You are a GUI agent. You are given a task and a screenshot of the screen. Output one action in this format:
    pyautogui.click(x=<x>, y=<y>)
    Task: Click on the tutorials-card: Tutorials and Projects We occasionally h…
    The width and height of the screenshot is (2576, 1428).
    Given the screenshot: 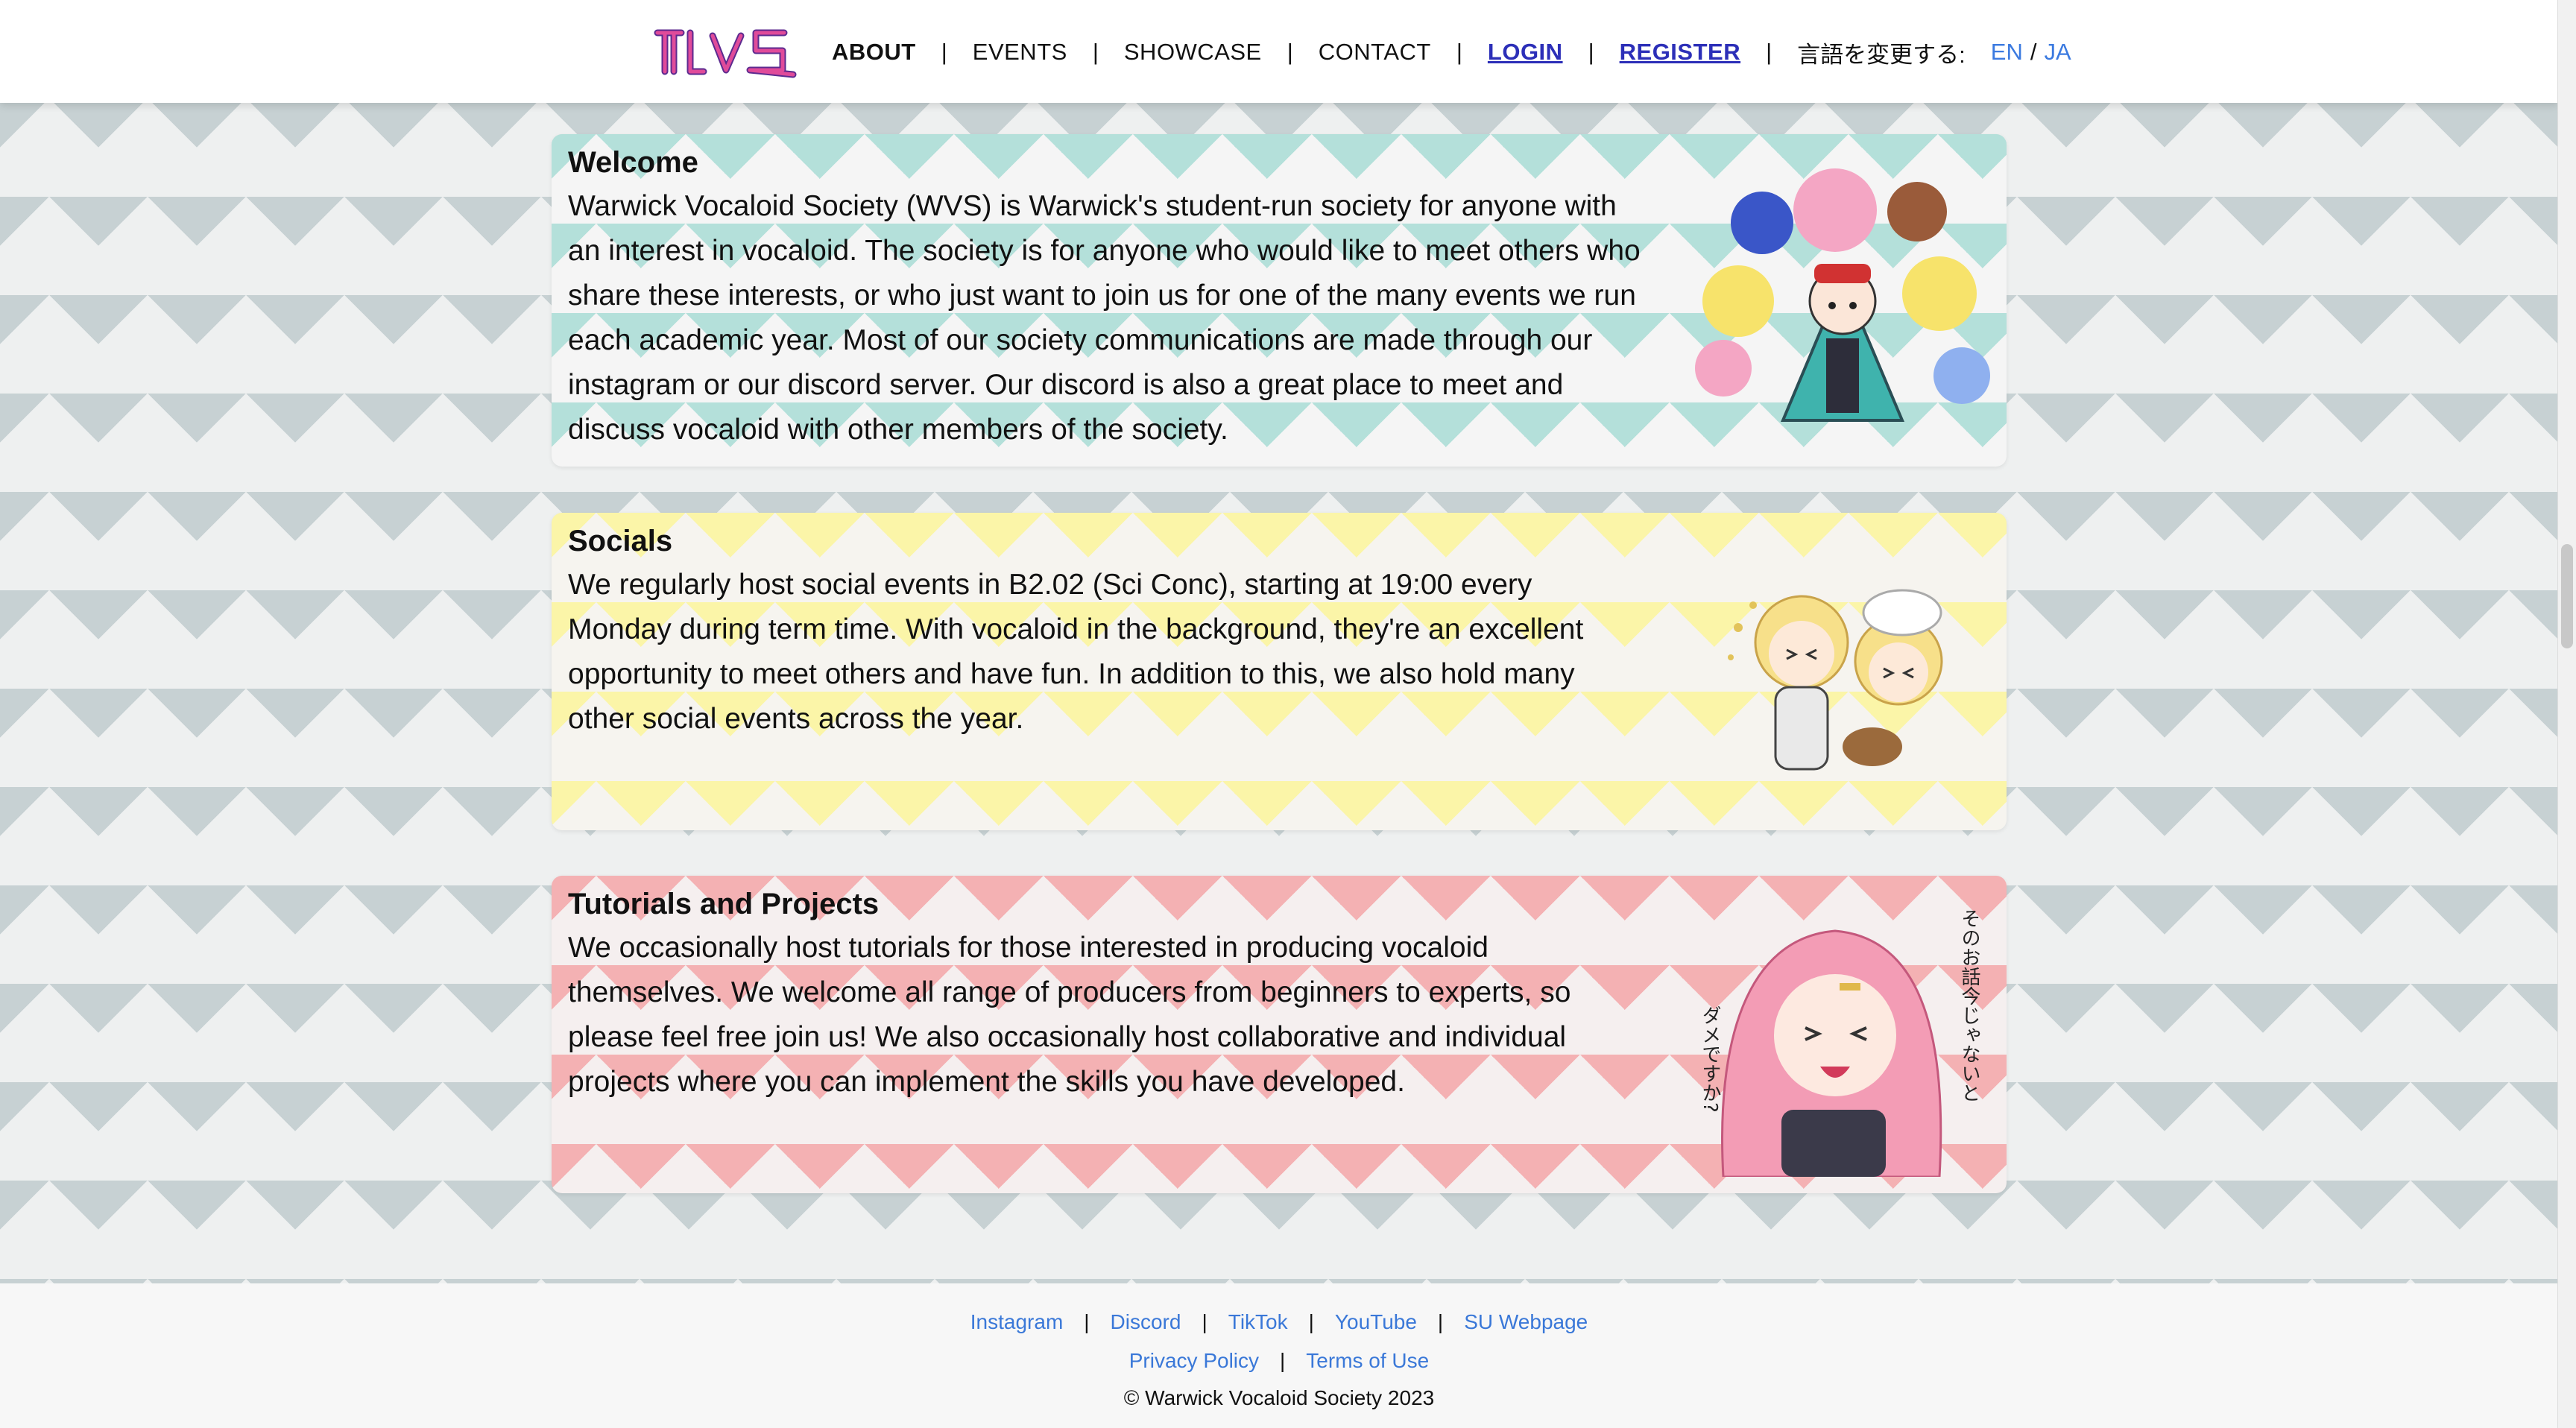 What is the action you would take?
    pyautogui.click(x=1279, y=1034)
    